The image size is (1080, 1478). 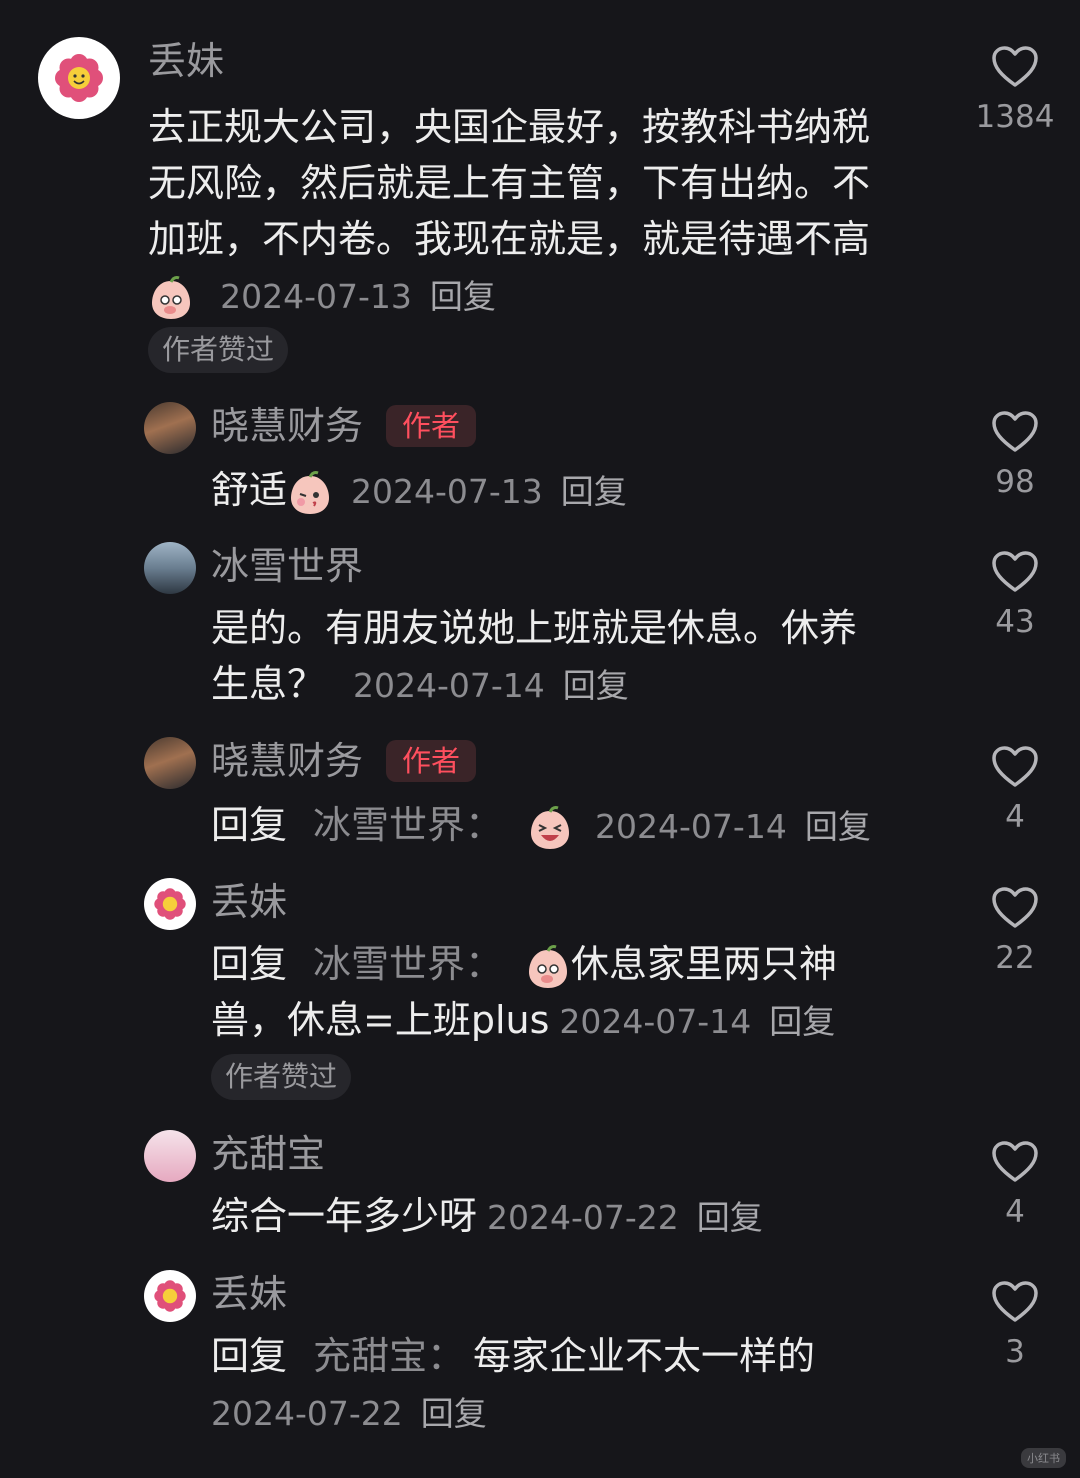 What do you see at coordinates (1043, 1458) in the screenshot?
I see `watermark: 小红书` at bounding box center [1043, 1458].